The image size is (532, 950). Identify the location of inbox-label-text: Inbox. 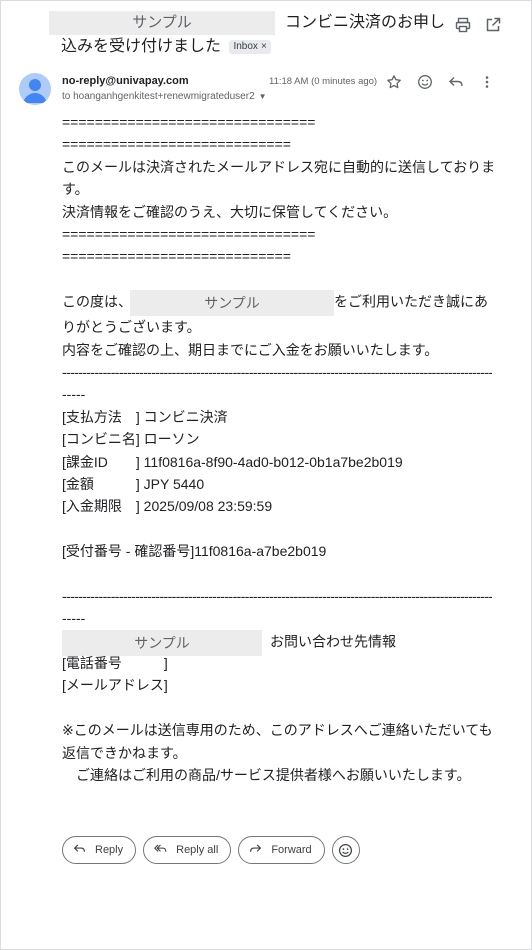
(245, 46).